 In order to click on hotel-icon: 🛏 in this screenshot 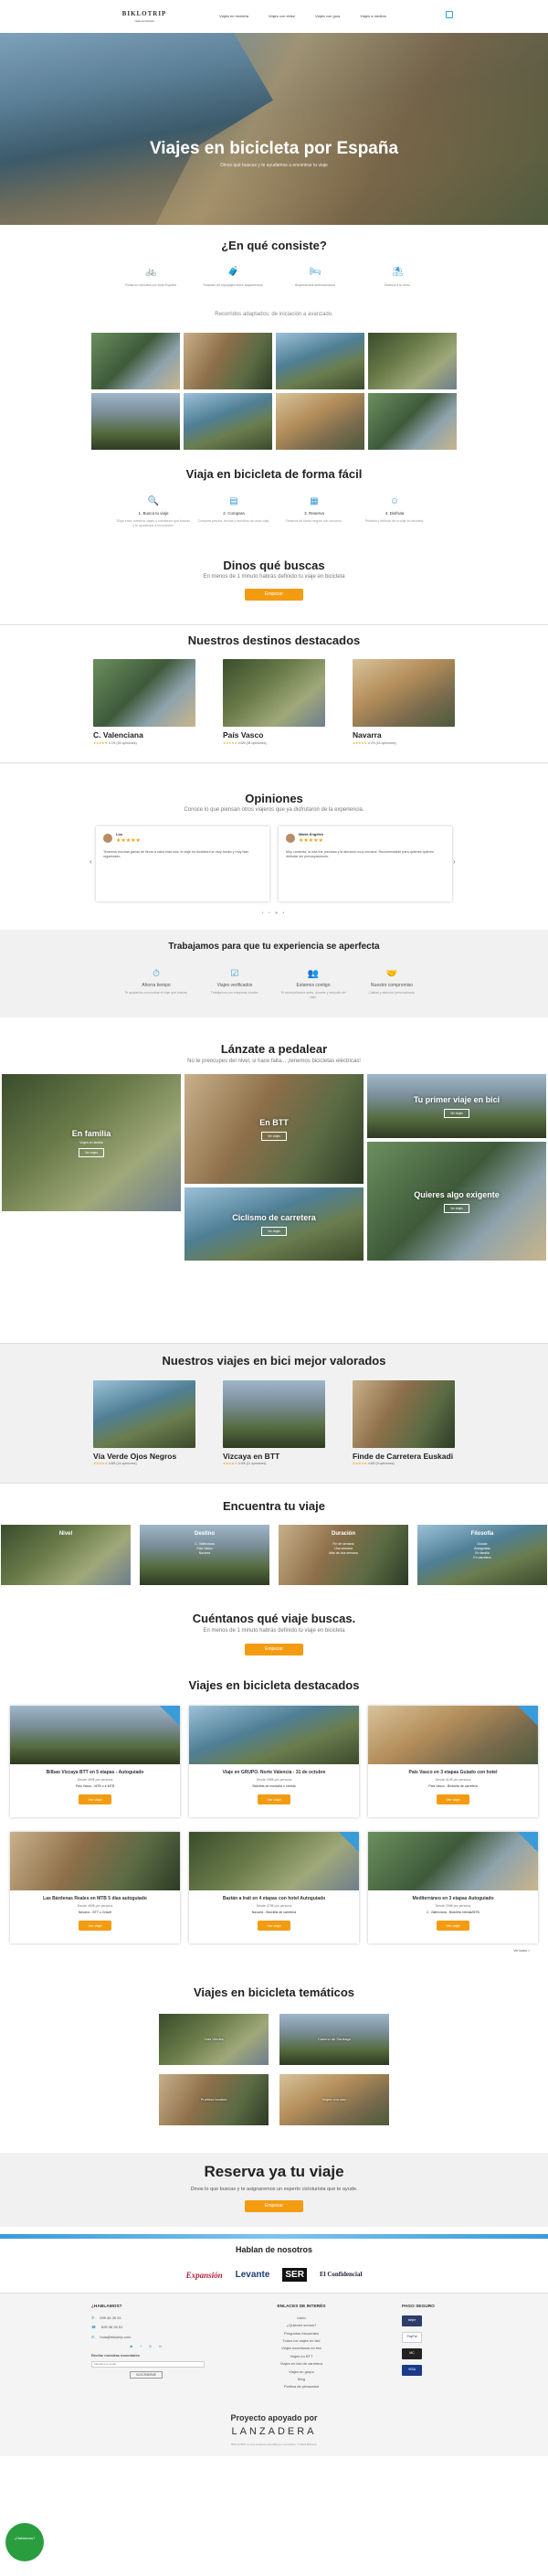, I will do `click(315, 271)`.